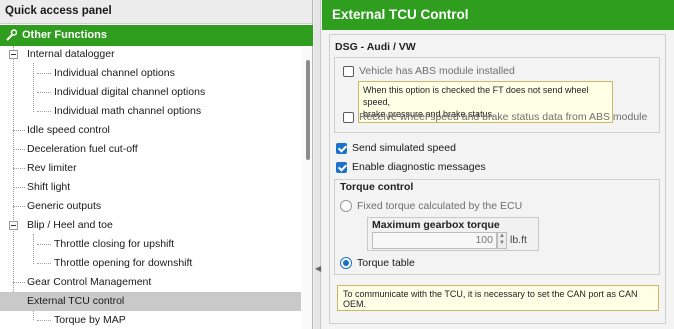 The width and height of the screenshot is (674, 329). Describe the element at coordinates (75, 301) in the screenshot. I see `tree-item-external-tcu-control: External TCU control` at that location.